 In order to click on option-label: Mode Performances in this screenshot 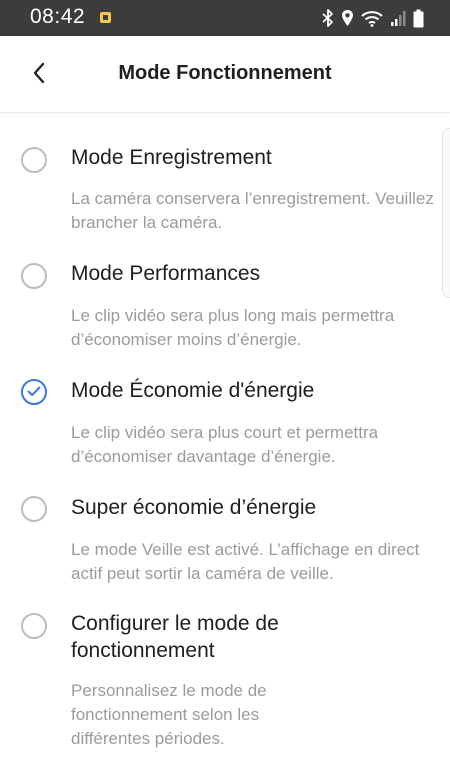, I will do `click(241, 273)`.